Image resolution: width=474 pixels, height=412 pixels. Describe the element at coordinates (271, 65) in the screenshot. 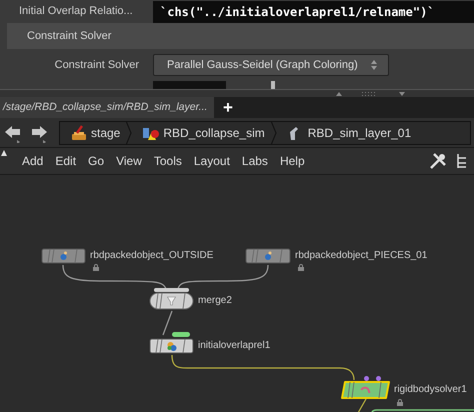

I see `solver-dropdown: Parallel Gauss-Seidel (Graph Coloring)` at that location.